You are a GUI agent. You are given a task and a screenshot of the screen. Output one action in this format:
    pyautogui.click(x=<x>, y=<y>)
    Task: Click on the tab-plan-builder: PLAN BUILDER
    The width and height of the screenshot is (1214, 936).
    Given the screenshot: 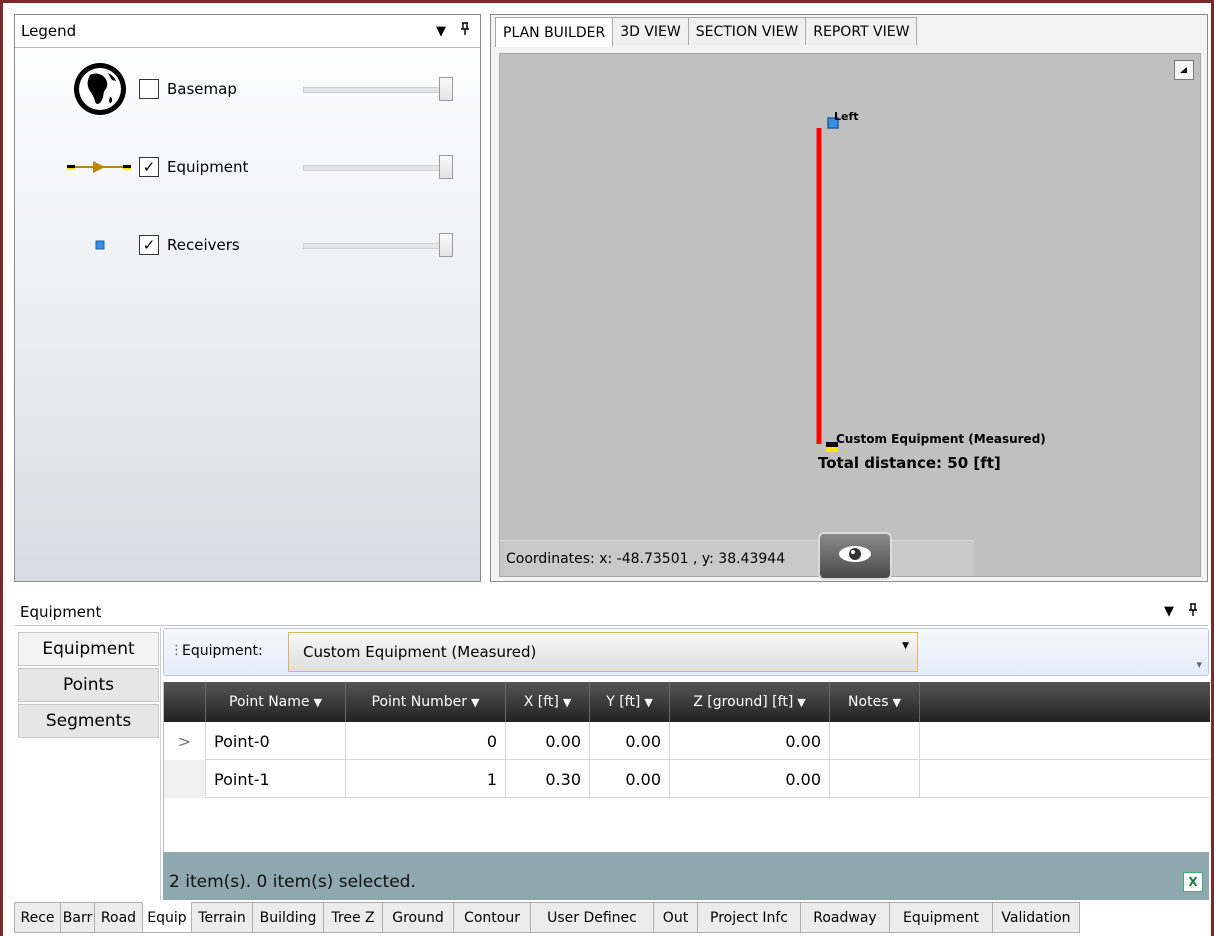 What is the action you would take?
    pyautogui.click(x=554, y=32)
    